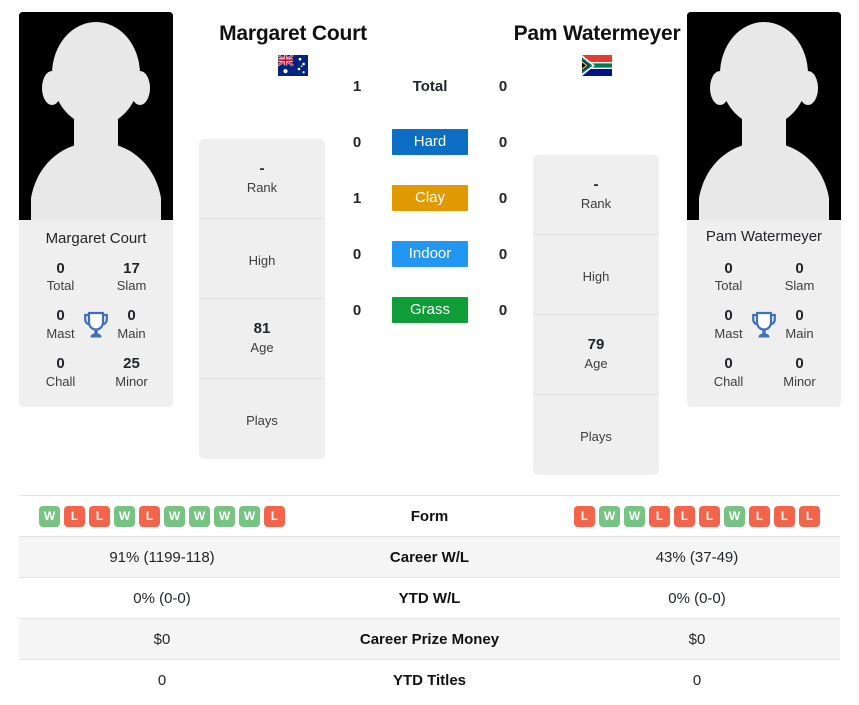  Describe the element at coordinates (262, 347) in the screenshot. I see `info-age-label-left: Age` at that location.